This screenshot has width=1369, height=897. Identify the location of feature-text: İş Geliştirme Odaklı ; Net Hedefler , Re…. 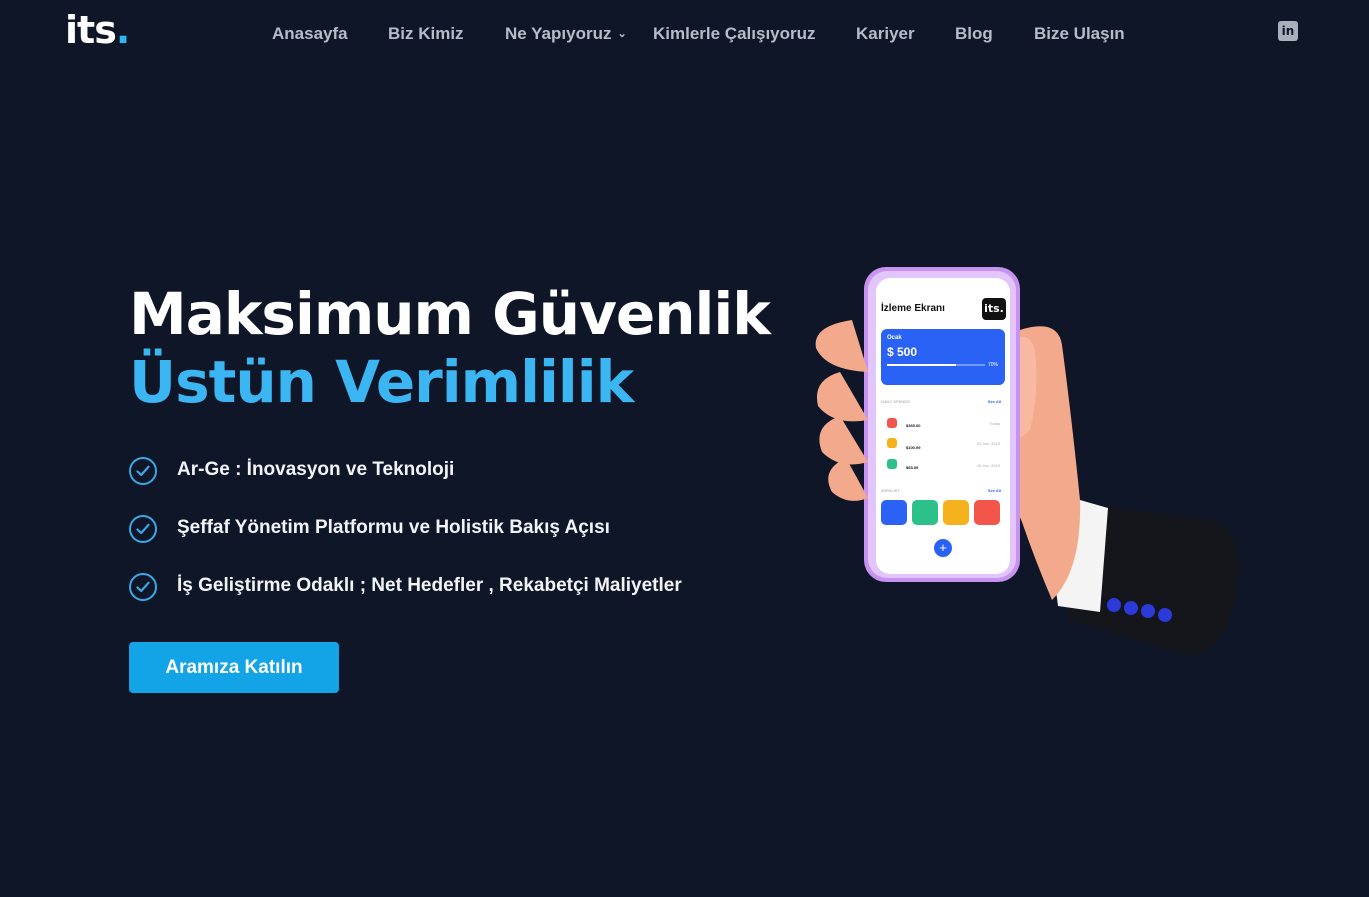
(429, 585).